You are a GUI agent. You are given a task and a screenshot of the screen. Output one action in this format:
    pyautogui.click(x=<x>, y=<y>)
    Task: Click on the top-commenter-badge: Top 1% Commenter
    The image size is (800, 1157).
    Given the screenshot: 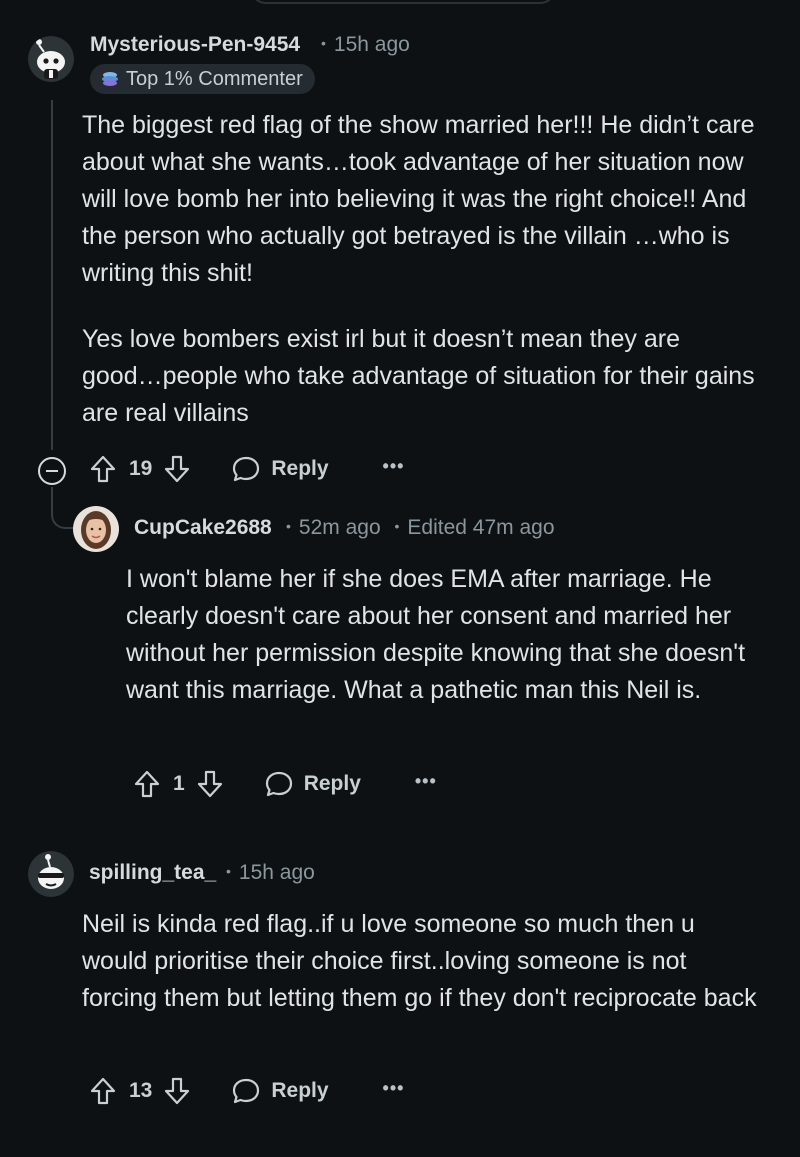 What is the action you would take?
    pyautogui.click(x=202, y=79)
    